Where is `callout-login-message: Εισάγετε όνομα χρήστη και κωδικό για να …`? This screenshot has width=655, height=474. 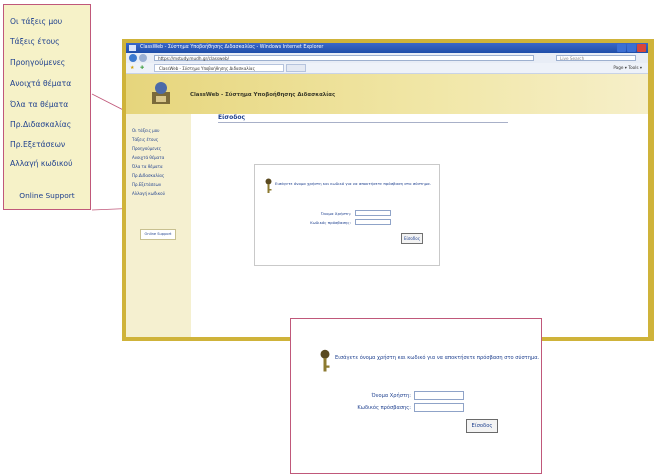
callout-login-message: Εισάγετε όνομα χρήστη και κωδικό για να … is located at coordinates (437, 358).